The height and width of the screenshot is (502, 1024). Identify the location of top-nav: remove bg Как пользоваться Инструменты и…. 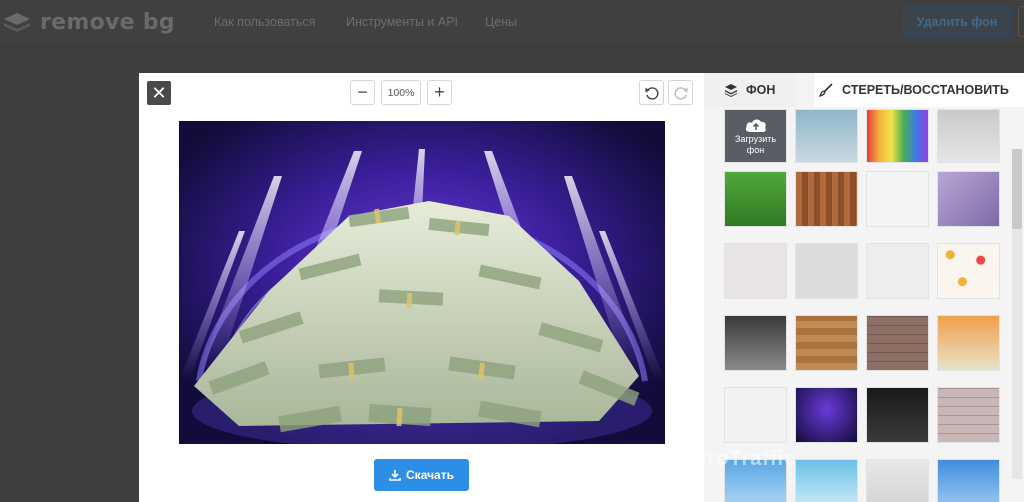
(512, 22).